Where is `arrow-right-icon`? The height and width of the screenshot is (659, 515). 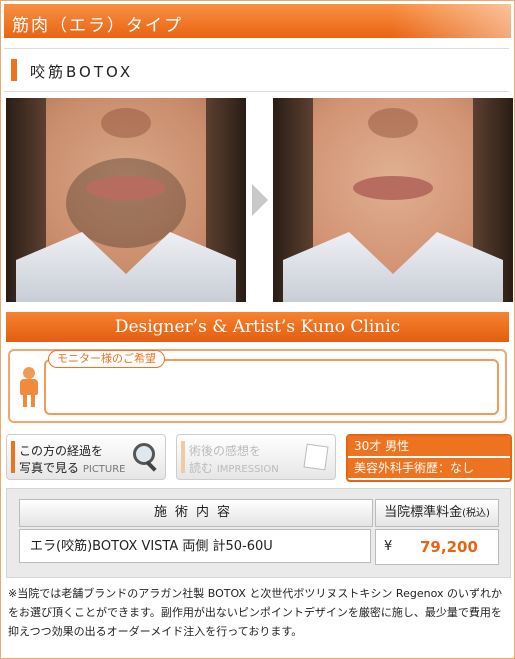 arrow-right-icon is located at coordinates (260, 200).